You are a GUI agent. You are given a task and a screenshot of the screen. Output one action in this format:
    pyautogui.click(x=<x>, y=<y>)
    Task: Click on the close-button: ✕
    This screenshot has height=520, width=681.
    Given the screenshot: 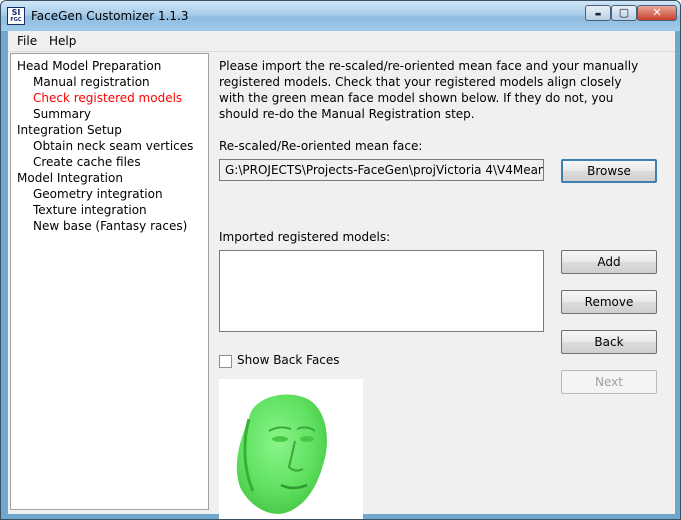 What is the action you would take?
    pyautogui.click(x=657, y=13)
    